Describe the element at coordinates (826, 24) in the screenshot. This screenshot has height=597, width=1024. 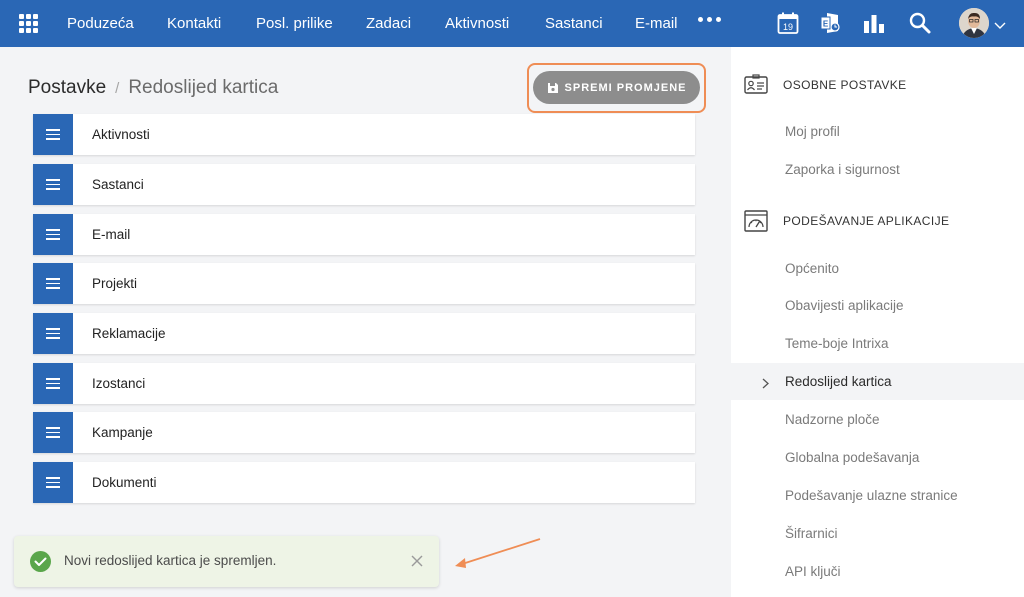
I see `svg-text: E` at that location.